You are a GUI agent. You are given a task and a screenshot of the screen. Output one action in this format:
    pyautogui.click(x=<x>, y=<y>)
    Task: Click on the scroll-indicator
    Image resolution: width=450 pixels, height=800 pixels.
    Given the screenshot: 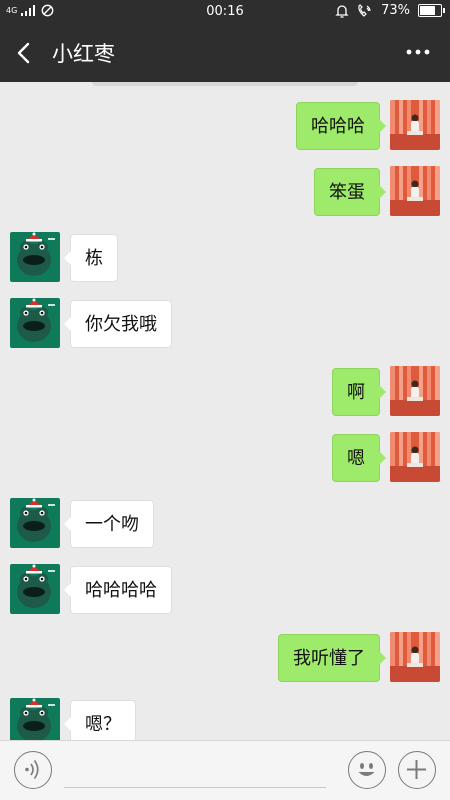 What is the action you would take?
    pyautogui.click(x=225, y=84)
    